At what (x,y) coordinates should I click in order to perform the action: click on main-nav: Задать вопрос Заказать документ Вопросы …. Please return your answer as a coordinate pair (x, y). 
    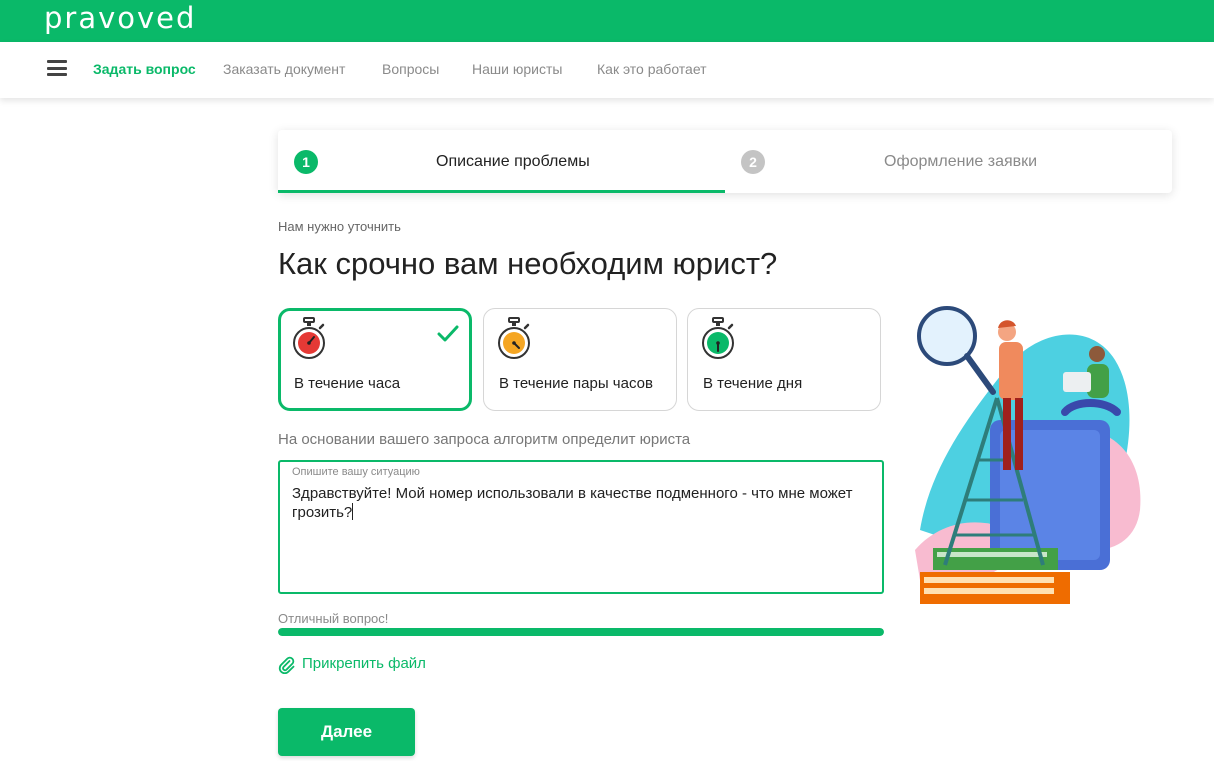
    Looking at the image, I should click on (607, 70).